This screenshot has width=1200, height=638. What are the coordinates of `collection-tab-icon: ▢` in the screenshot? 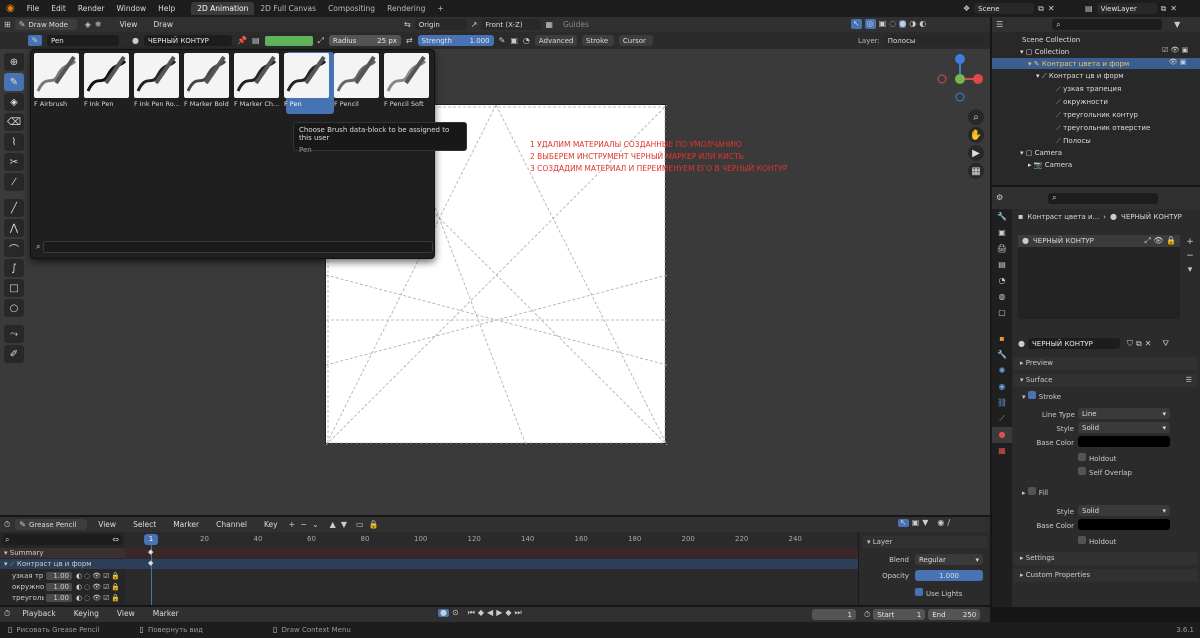 It's located at (1002, 313).